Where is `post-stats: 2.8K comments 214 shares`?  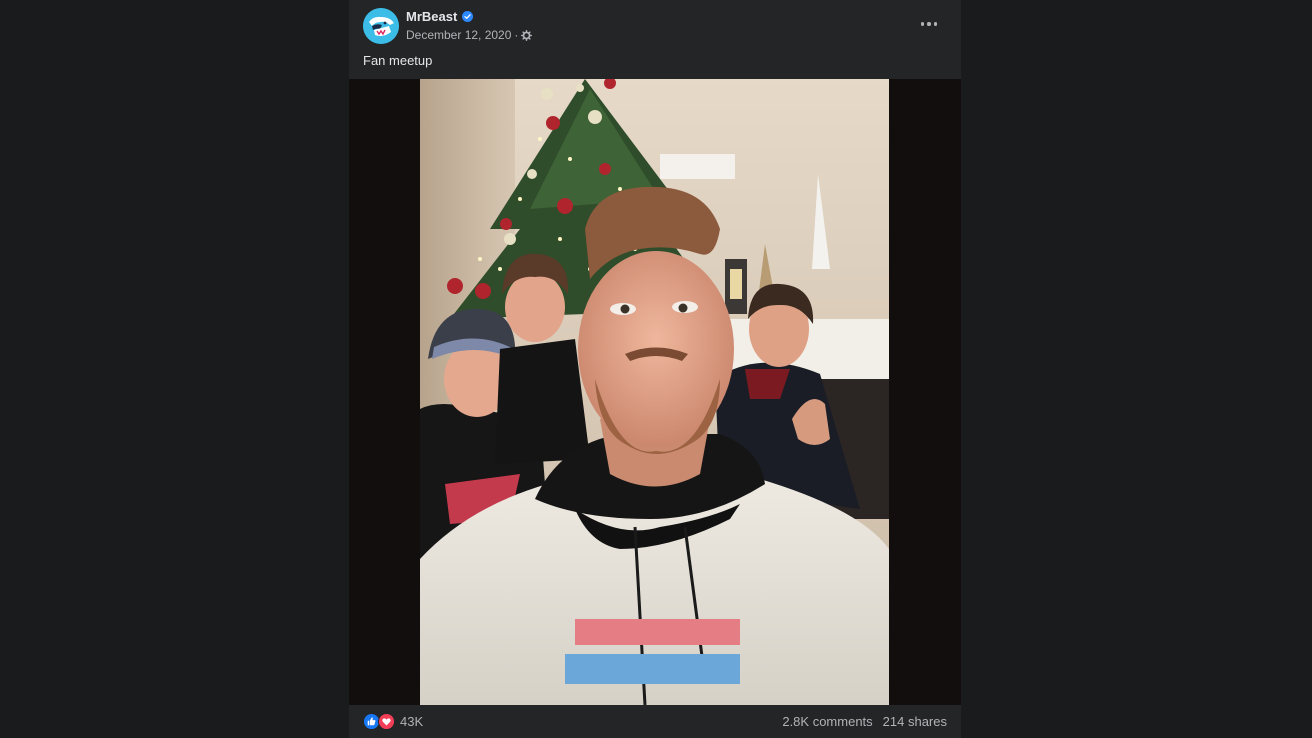 post-stats: 2.8K comments 214 shares is located at coordinates (864, 721).